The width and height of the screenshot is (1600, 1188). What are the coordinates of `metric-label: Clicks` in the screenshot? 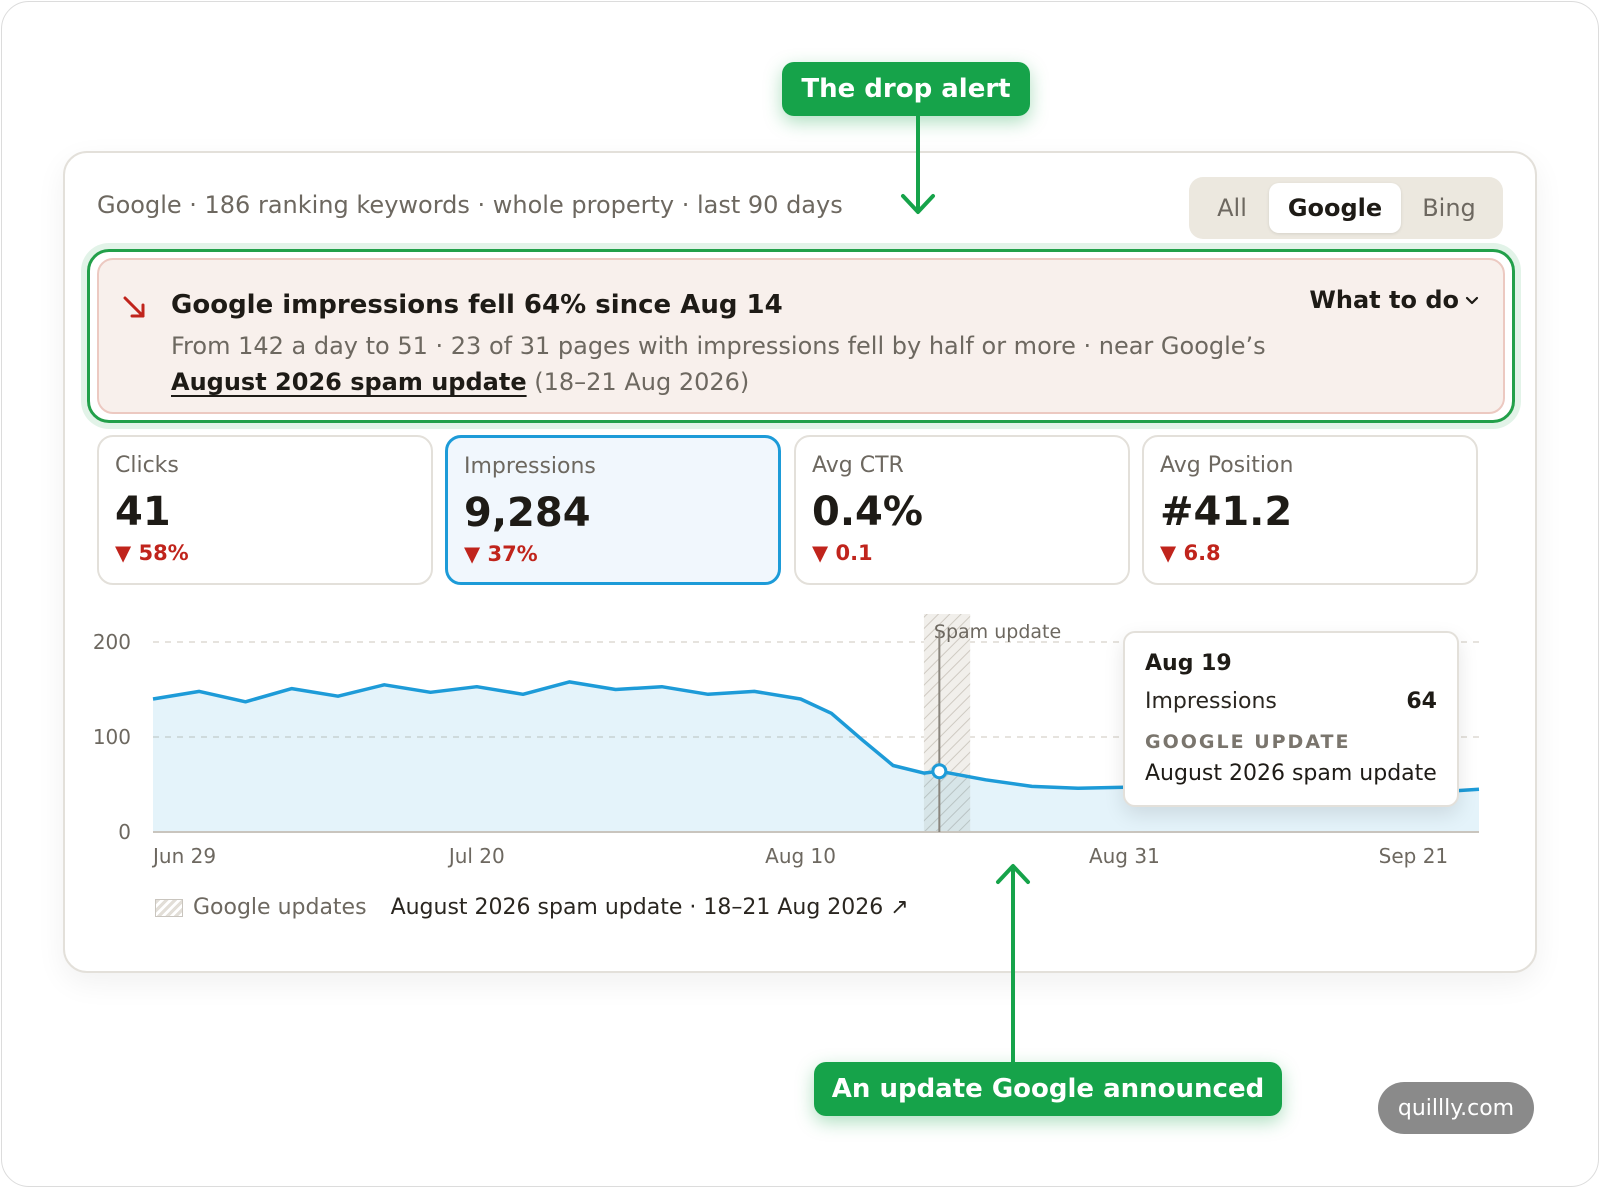 It's located at (147, 465).